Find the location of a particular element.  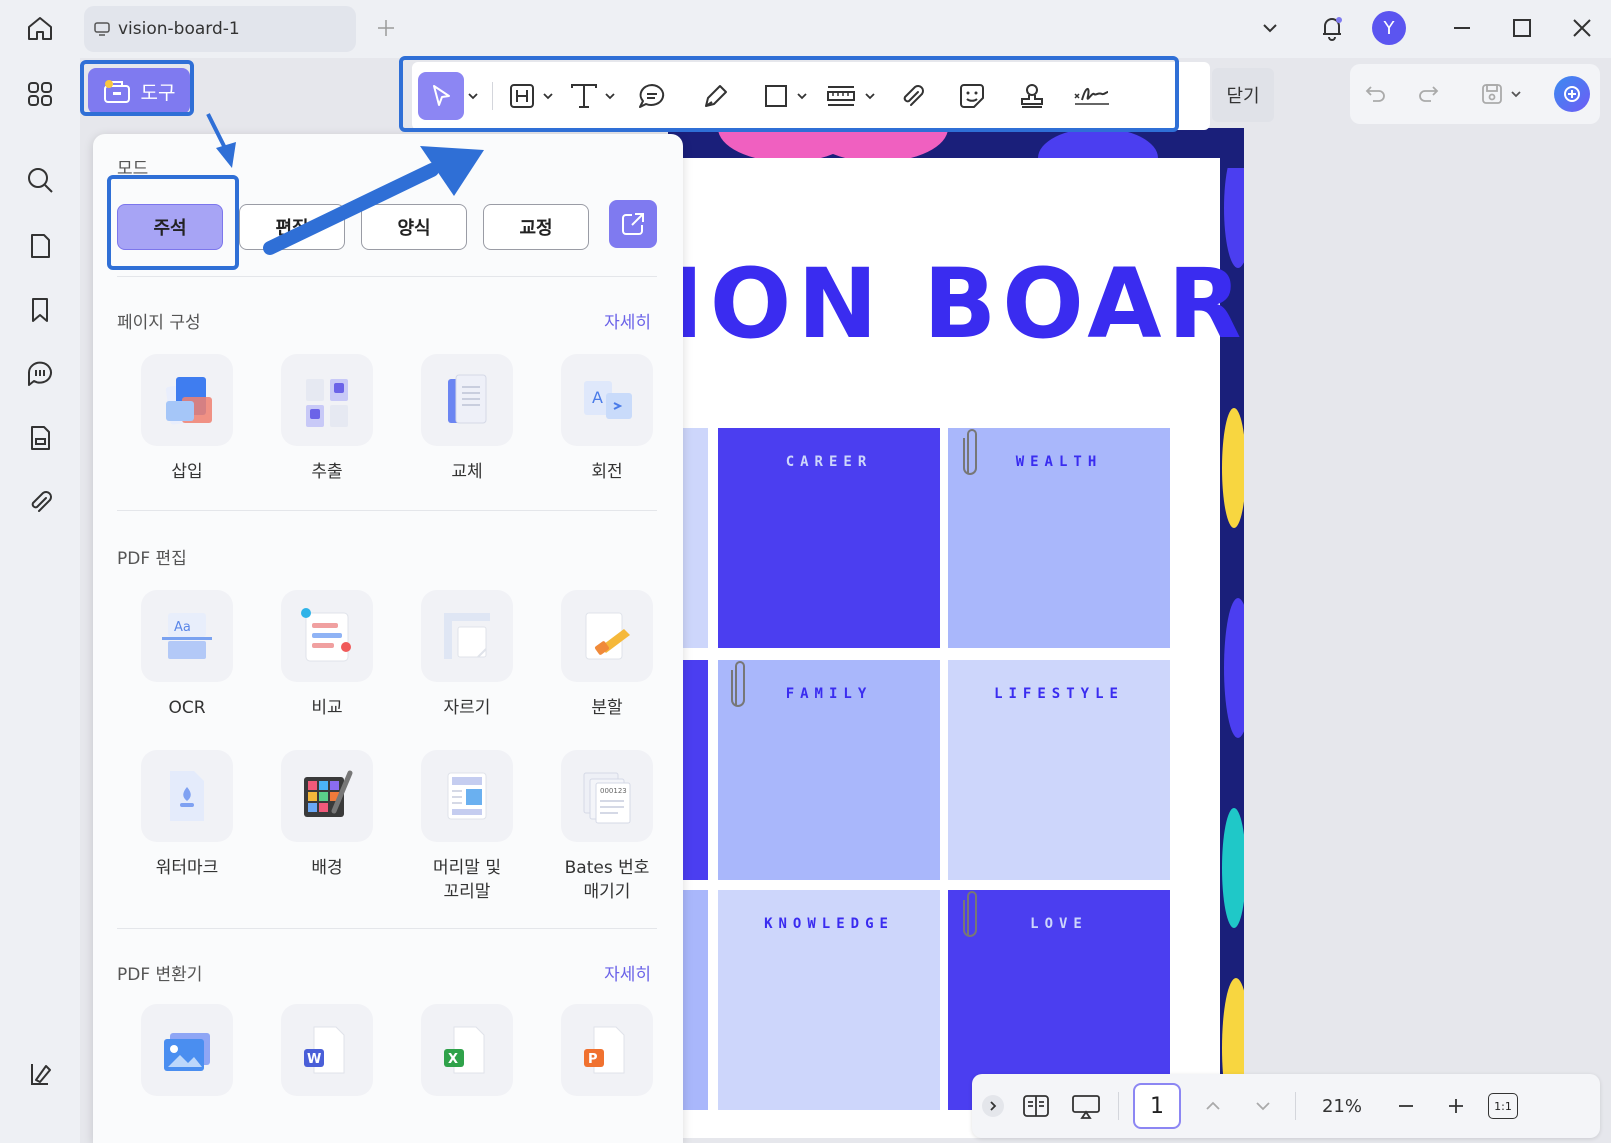

form-fields-icon is located at coordinates (40, 438).